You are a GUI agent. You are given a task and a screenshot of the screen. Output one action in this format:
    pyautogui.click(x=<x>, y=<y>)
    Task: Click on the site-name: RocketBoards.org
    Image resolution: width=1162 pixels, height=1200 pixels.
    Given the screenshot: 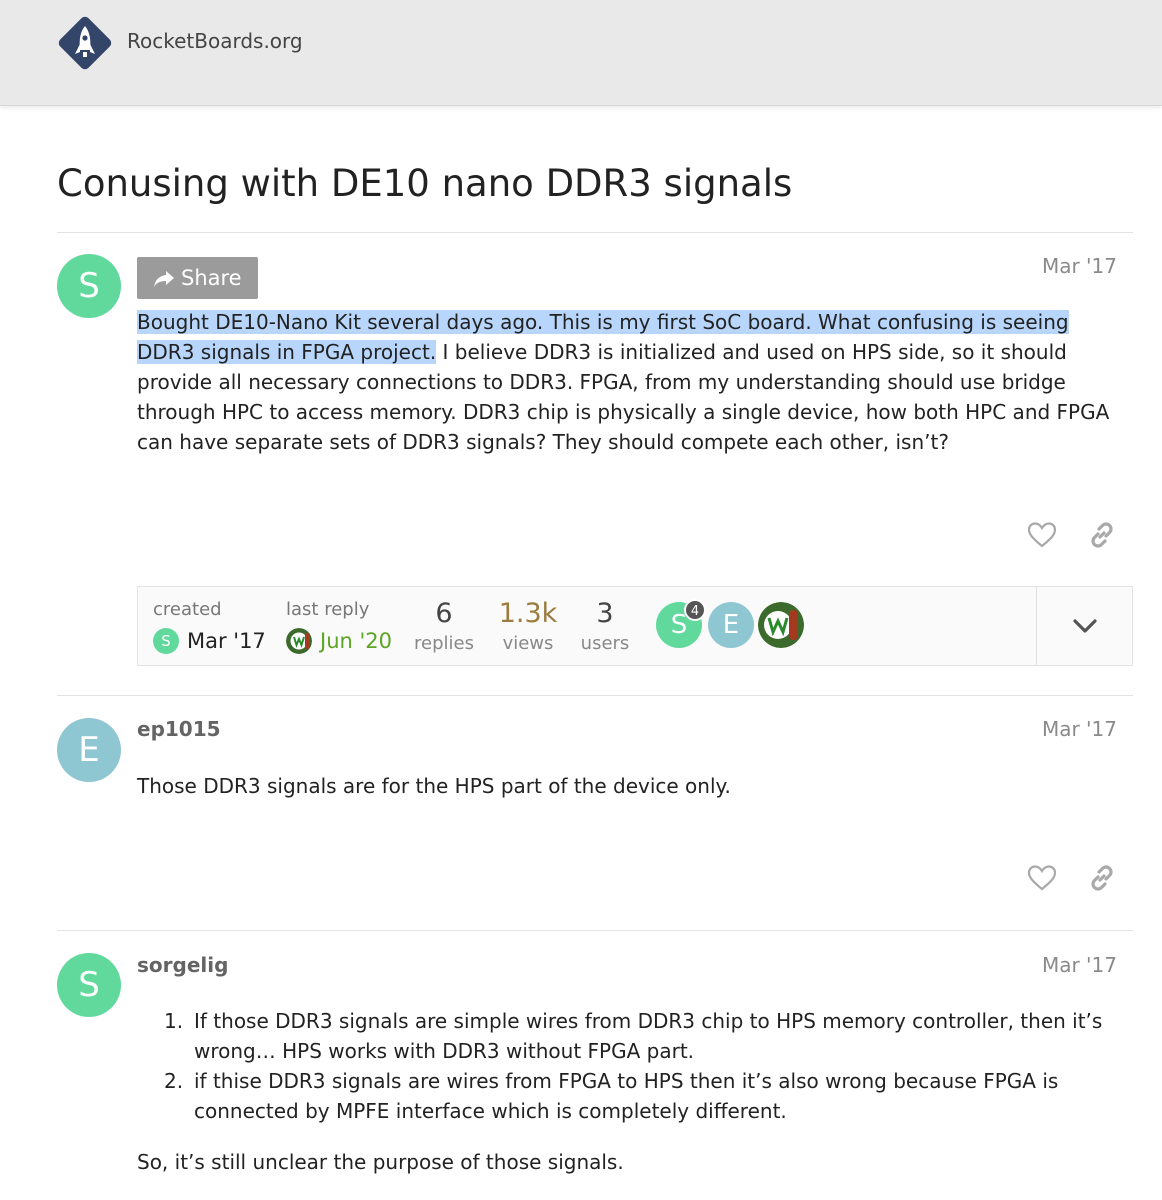 What is the action you would take?
    pyautogui.click(x=215, y=41)
    